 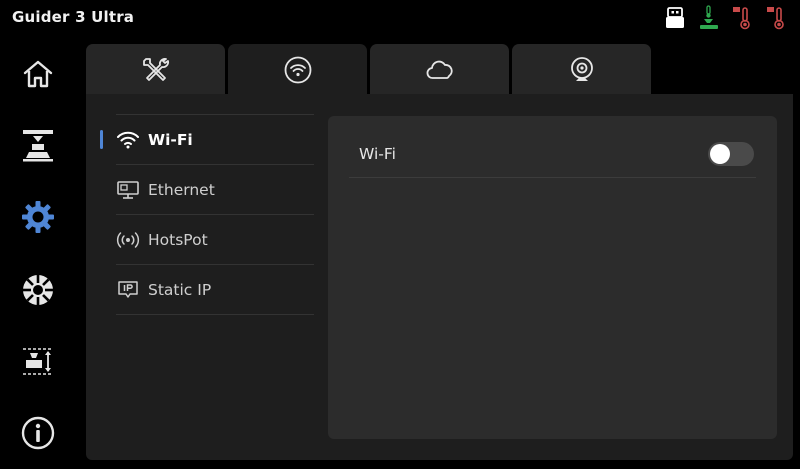 I want to click on usb-drive-icon, so click(x=675, y=18).